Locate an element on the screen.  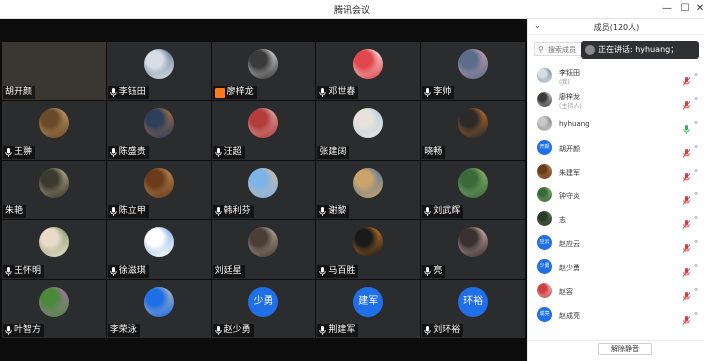
video-tile: 朱艳 is located at coordinates (54, 190).